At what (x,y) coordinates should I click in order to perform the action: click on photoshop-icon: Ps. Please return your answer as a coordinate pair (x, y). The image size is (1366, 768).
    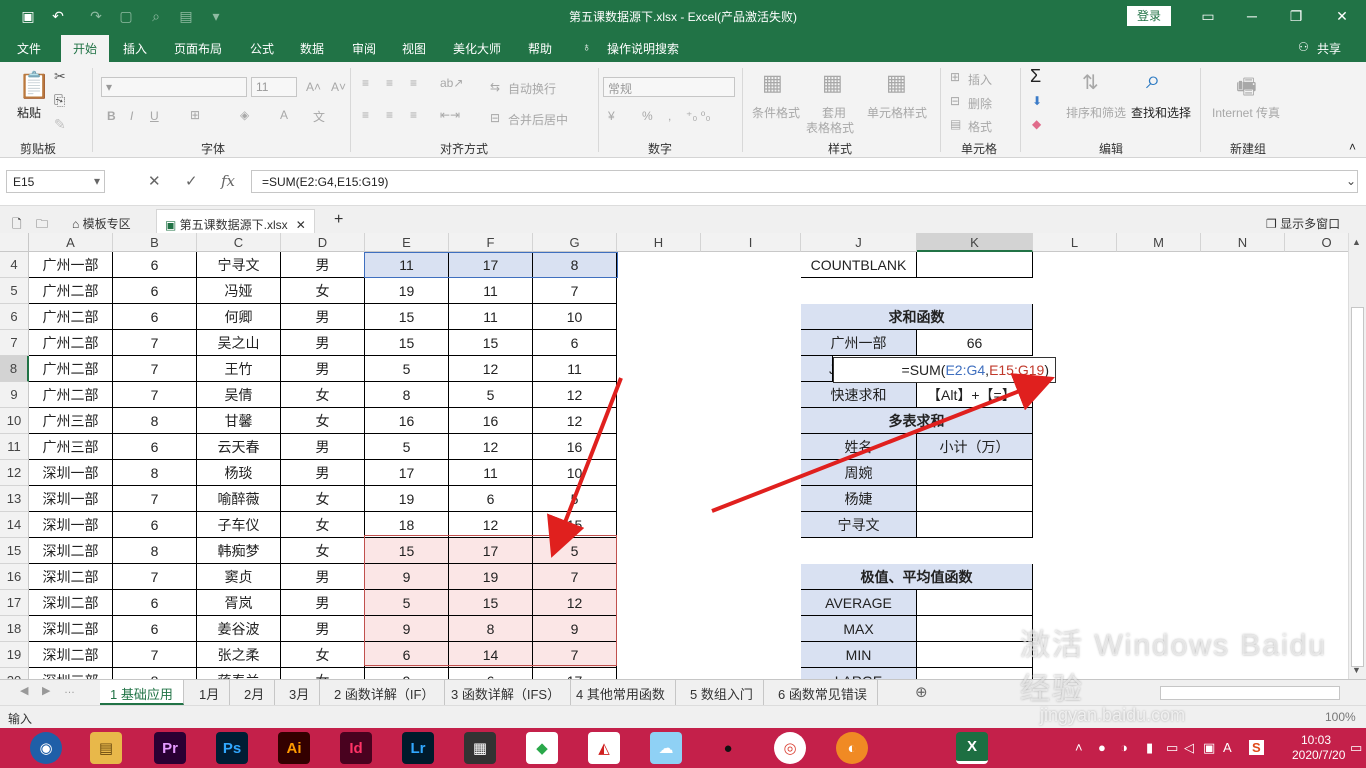
    Looking at the image, I should click on (232, 748).